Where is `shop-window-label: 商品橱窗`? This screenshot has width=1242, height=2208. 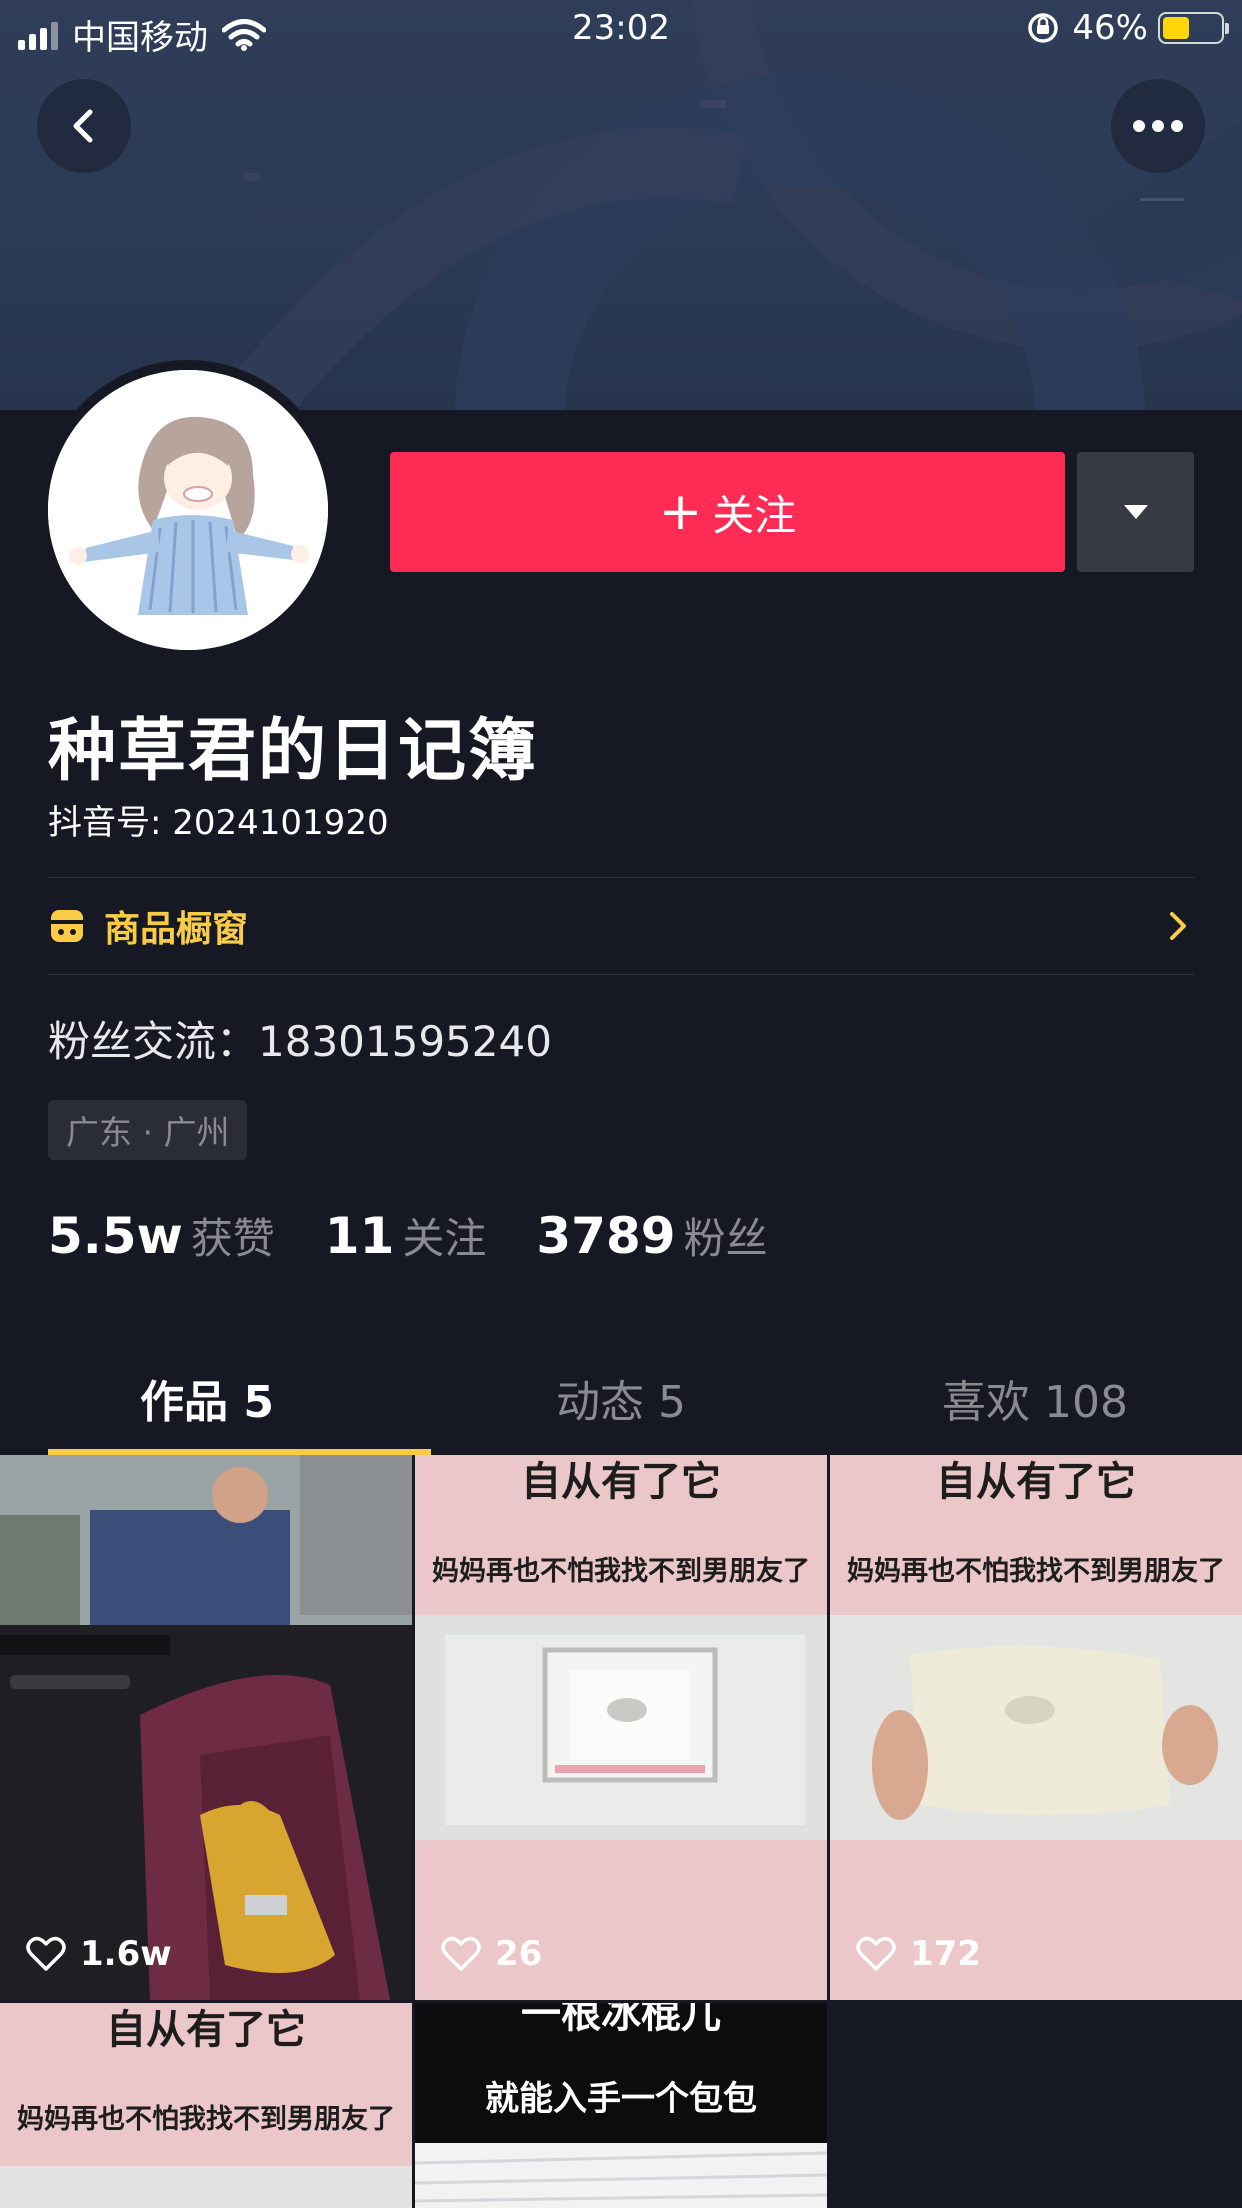
shop-window-label: 商品橱窗 is located at coordinates (176, 929).